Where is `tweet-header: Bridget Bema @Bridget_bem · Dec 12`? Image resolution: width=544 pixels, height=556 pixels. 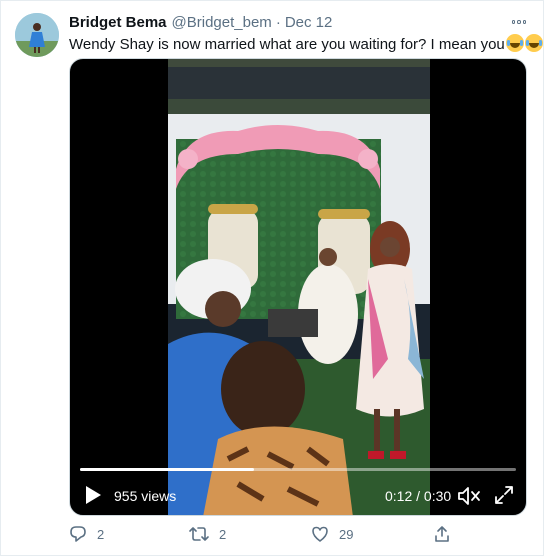 tweet-header: Bridget Bema @Bridget_bem · Dec 12 is located at coordinates (200, 24).